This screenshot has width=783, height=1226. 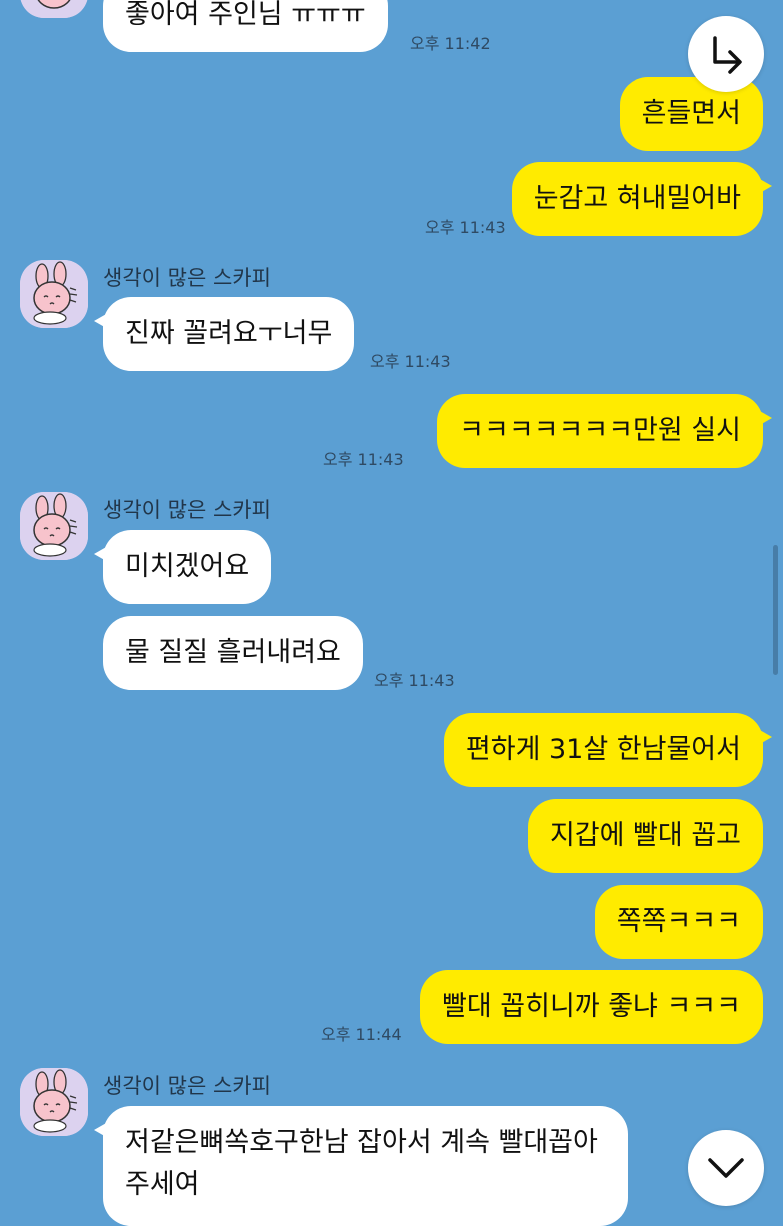 I want to click on message-bubble: 쪽쪽ㅋㅋㅋ, so click(x=678, y=922).